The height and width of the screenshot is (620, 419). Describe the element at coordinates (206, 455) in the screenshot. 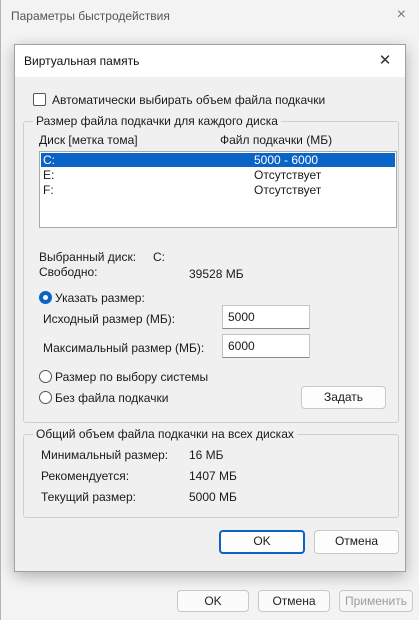

I see `min-size-value: 16 МБ` at that location.